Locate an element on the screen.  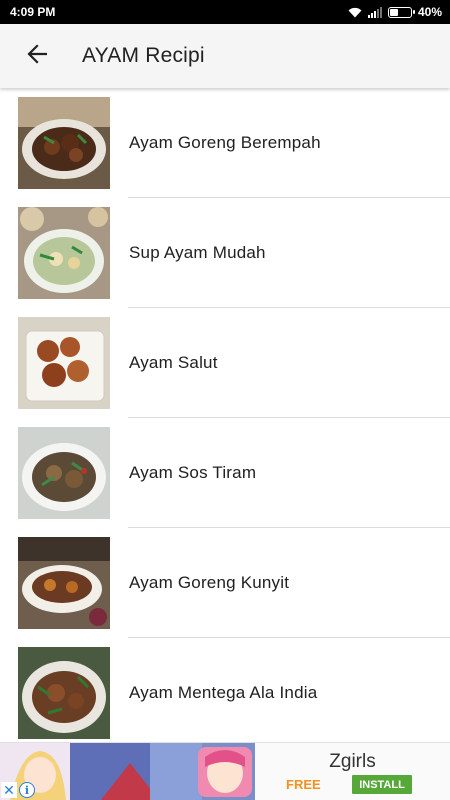
arrow-back-icon is located at coordinates (37, 56).